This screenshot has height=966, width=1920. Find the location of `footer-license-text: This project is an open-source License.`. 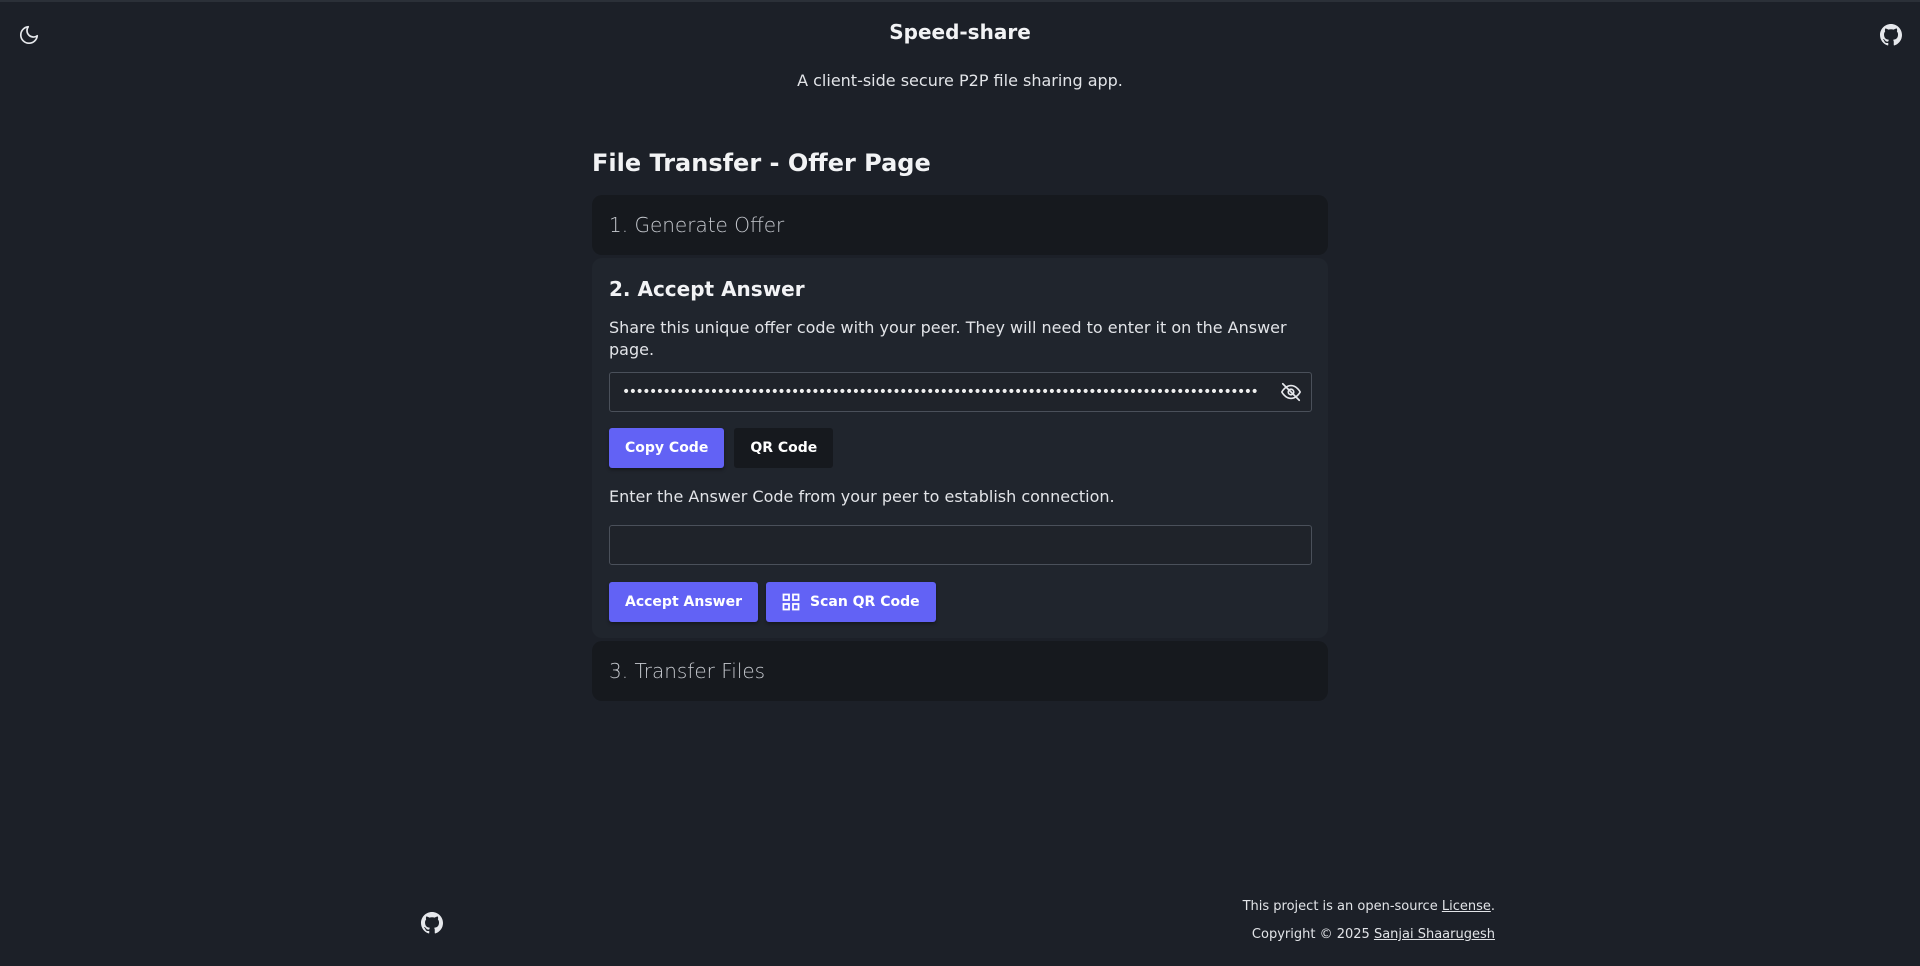

footer-license-text: This project is an open-source License. is located at coordinates (1297, 906).